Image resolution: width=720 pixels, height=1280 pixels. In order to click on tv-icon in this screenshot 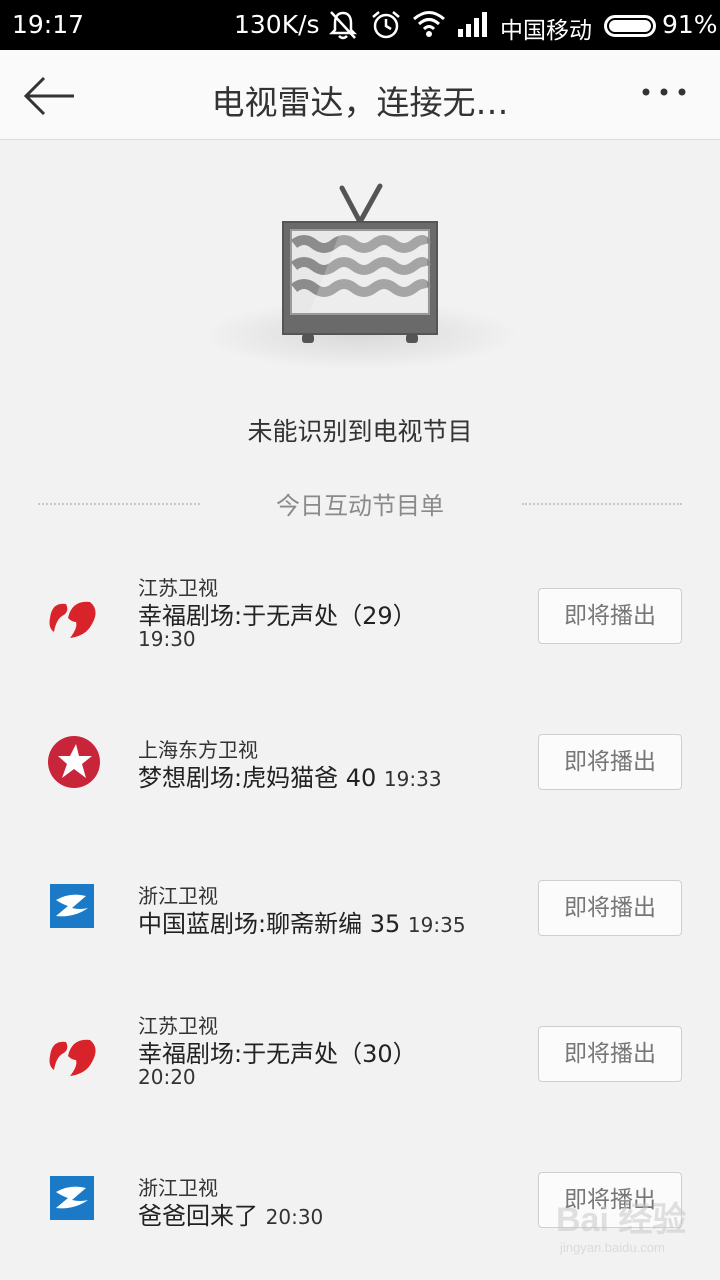, I will do `click(360, 263)`.